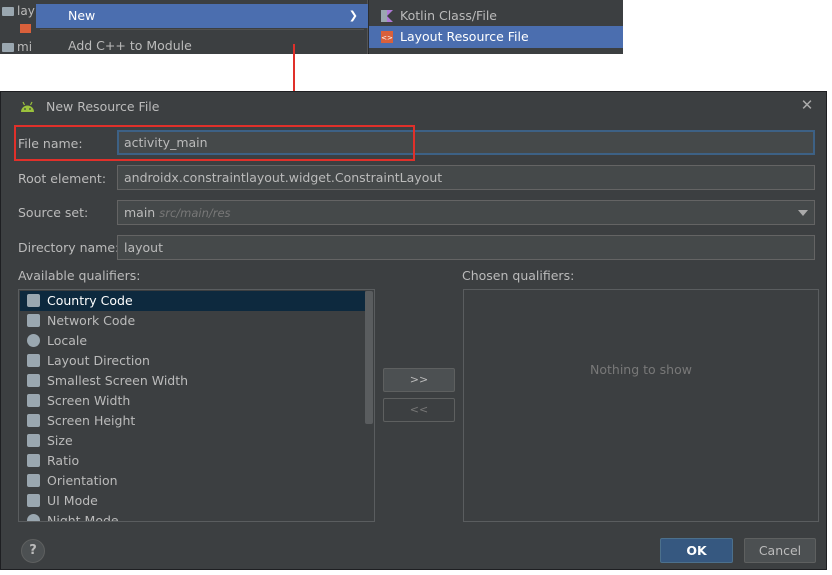 This screenshot has width=832, height=575. Describe the element at coordinates (18, 11) in the screenshot. I see `tree-row-layout: lay` at that location.